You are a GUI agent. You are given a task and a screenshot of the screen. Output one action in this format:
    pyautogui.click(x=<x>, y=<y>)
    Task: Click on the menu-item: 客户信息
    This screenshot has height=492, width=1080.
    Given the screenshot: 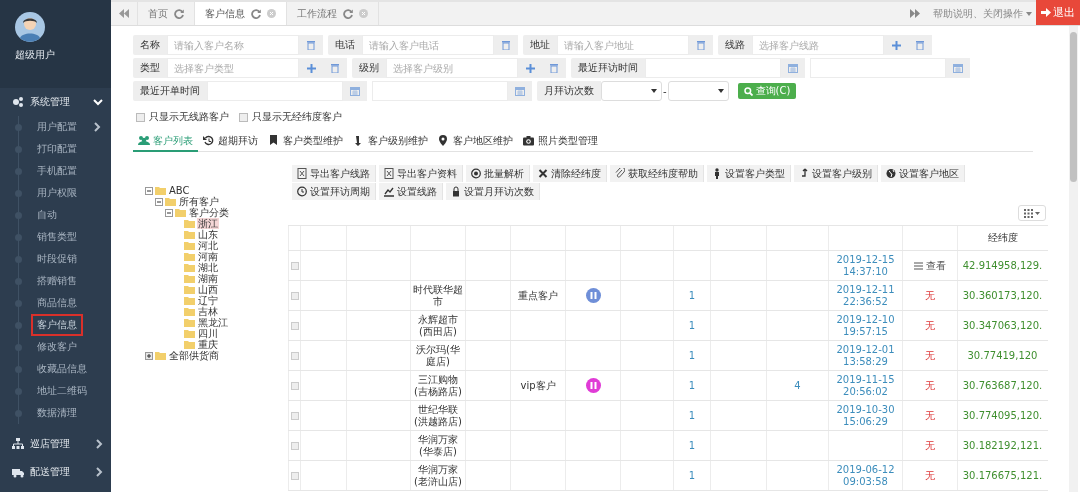 What is the action you would take?
    pyautogui.click(x=57, y=325)
    